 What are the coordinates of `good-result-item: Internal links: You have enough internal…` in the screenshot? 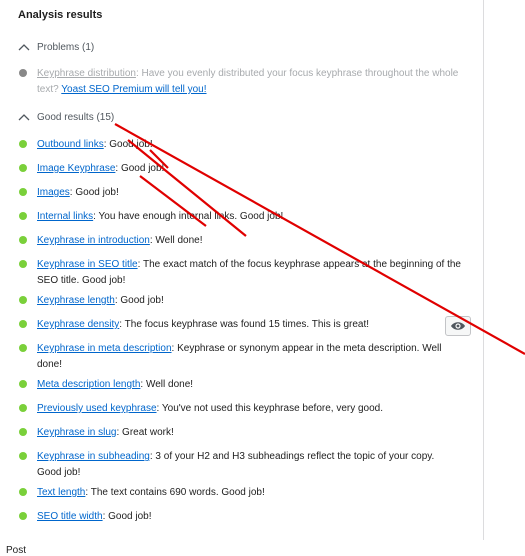 It's located at (240, 217).